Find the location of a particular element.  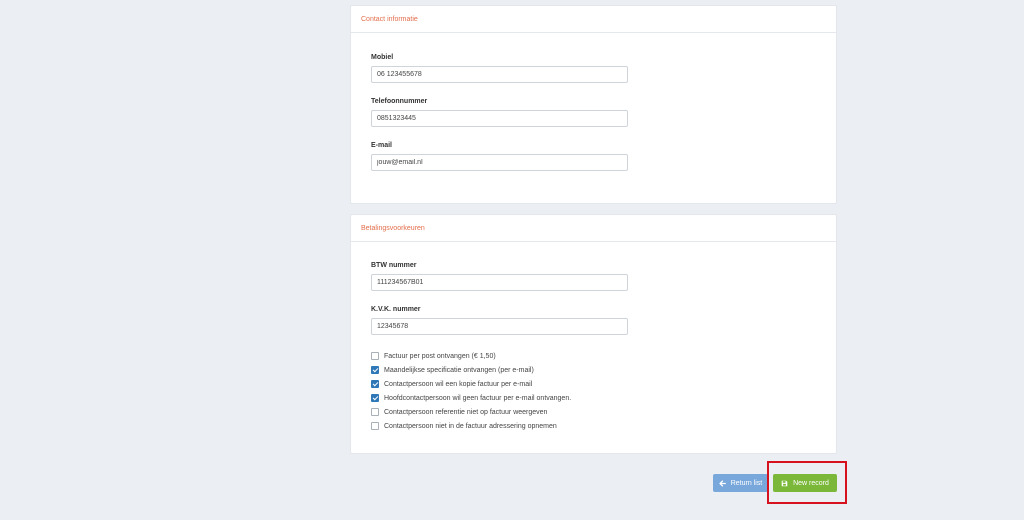

option-label: Factuur per post ontvangen (€ 1,50) is located at coordinates (440, 356).